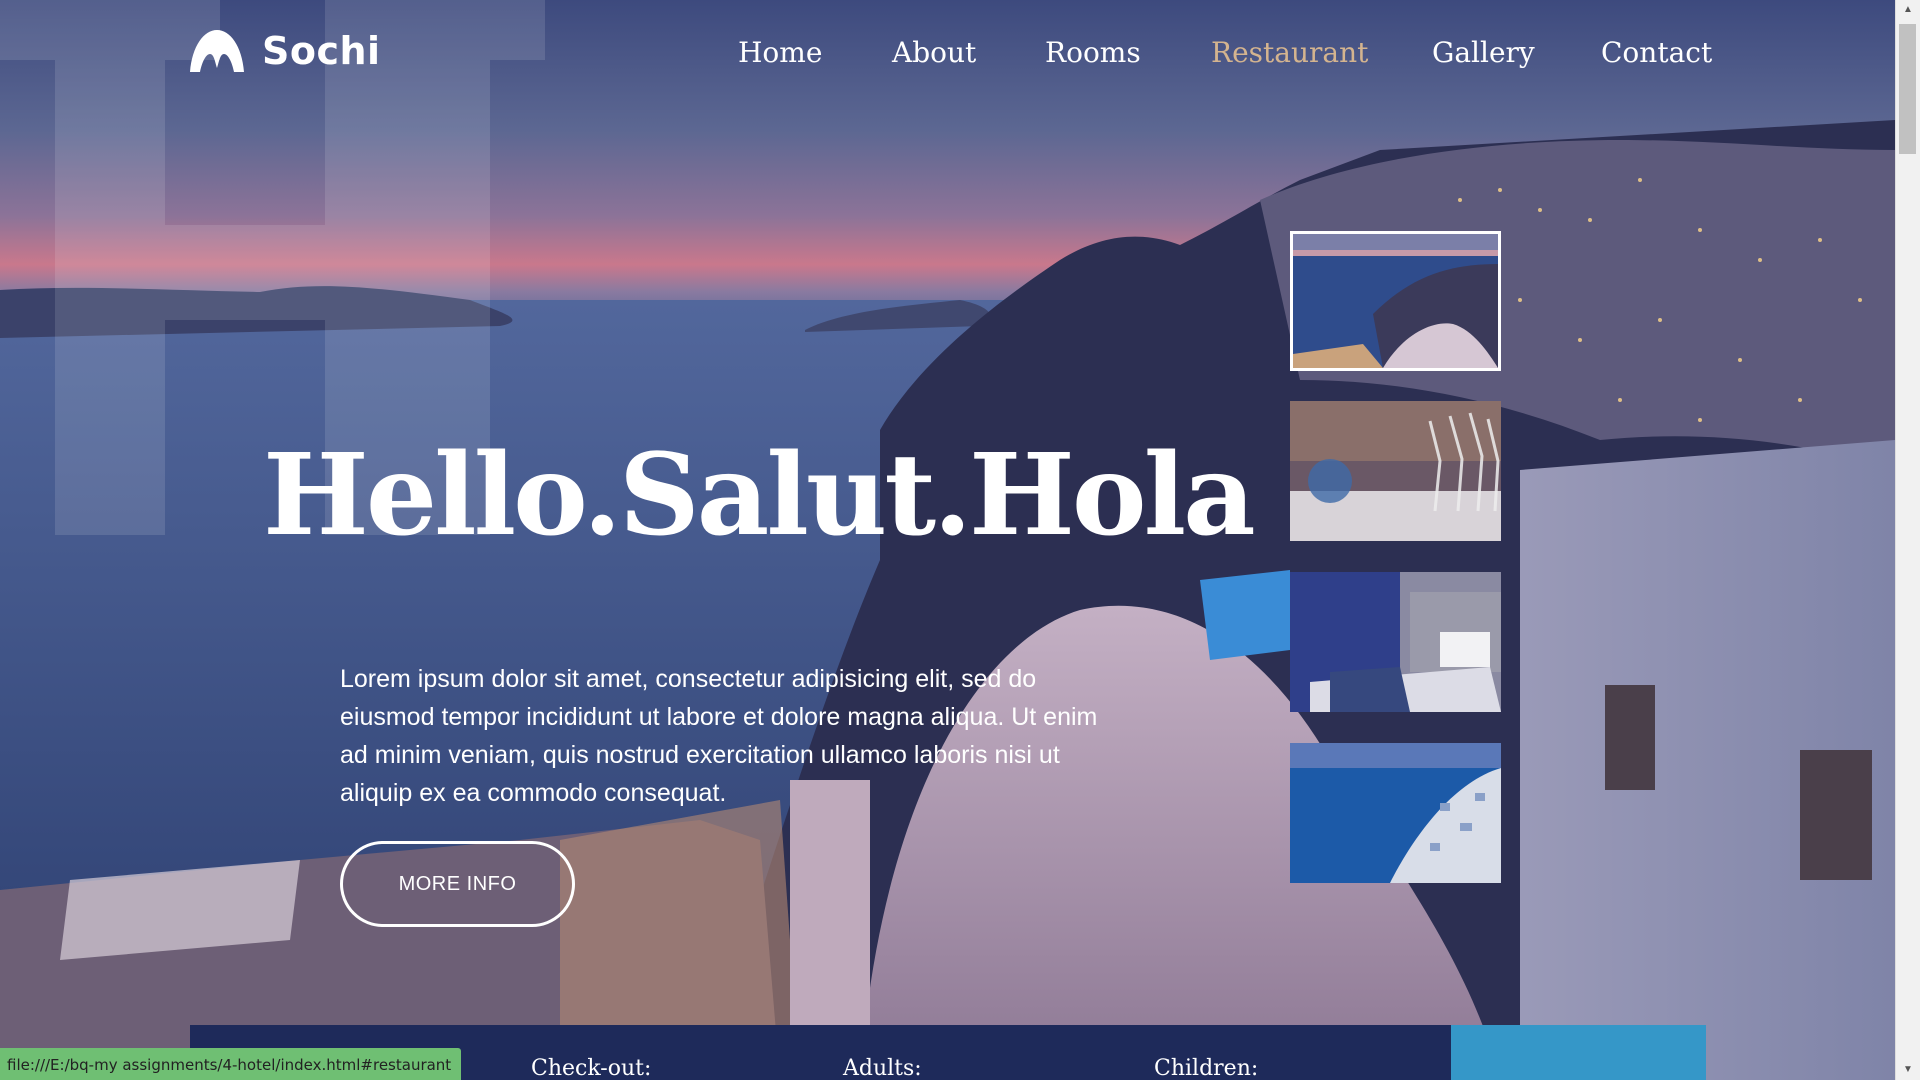 This screenshot has width=1920, height=1080. Describe the element at coordinates (934, 52) in the screenshot. I see `nav-about: About` at that location.